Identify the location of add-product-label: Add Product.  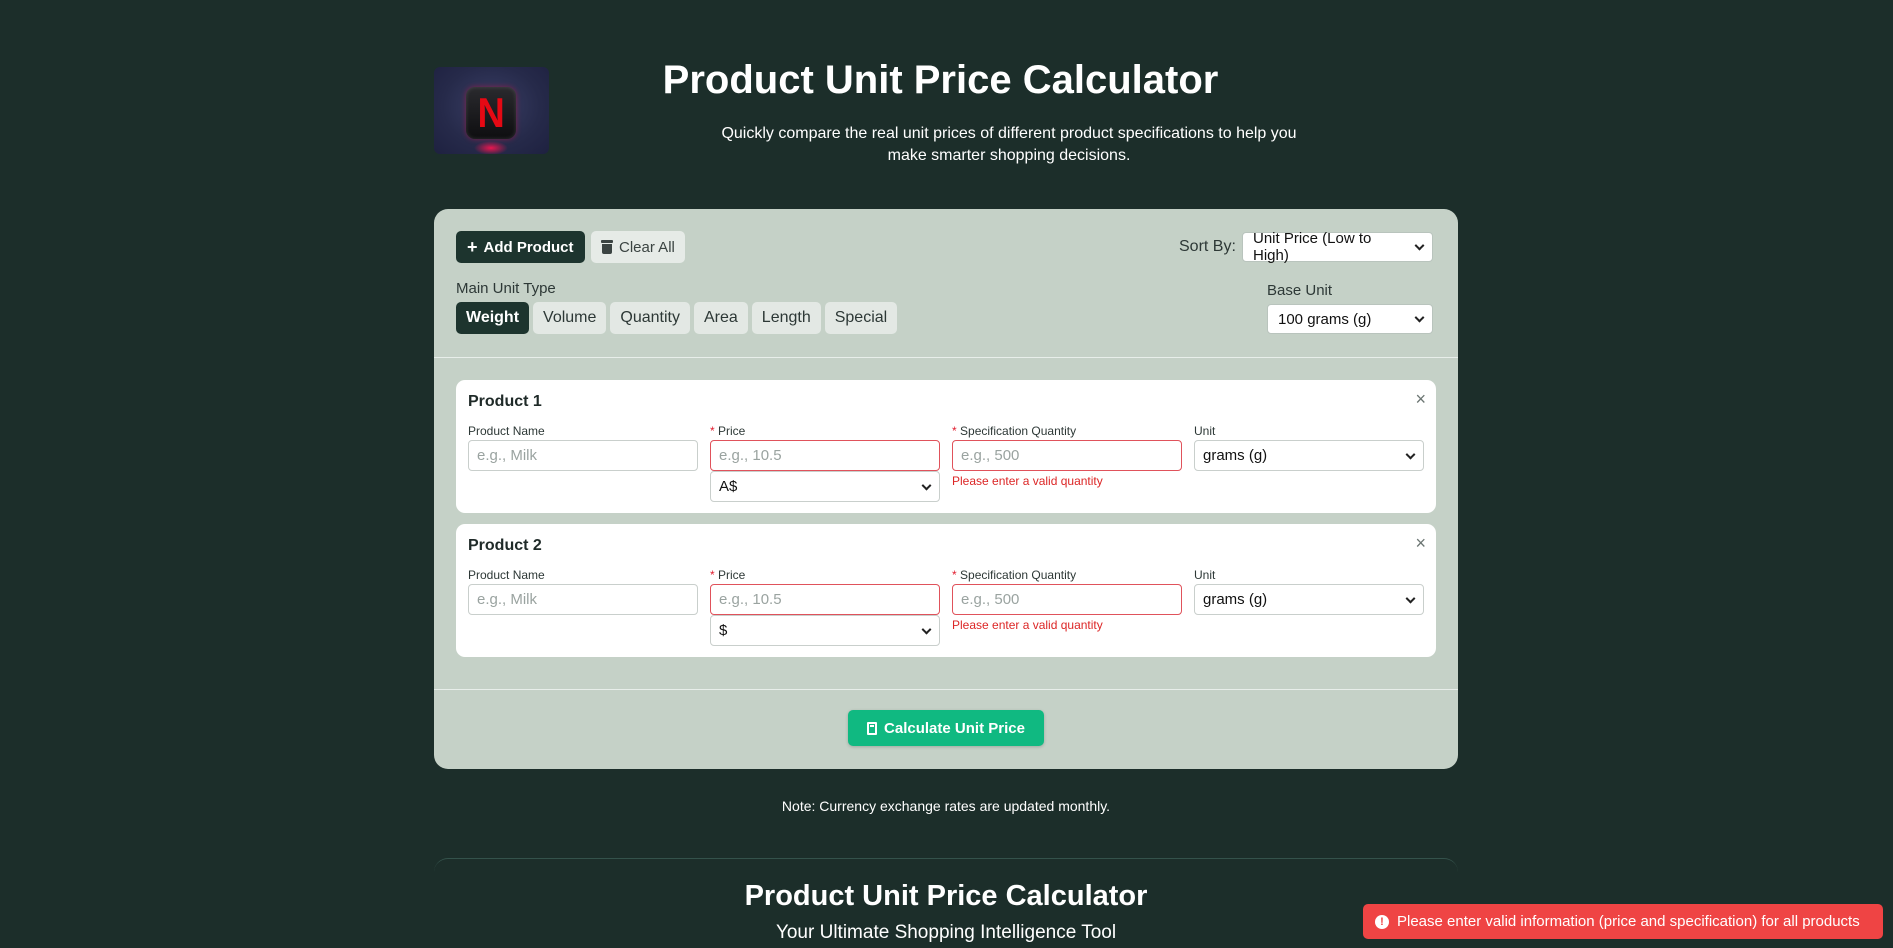
(528, 247).